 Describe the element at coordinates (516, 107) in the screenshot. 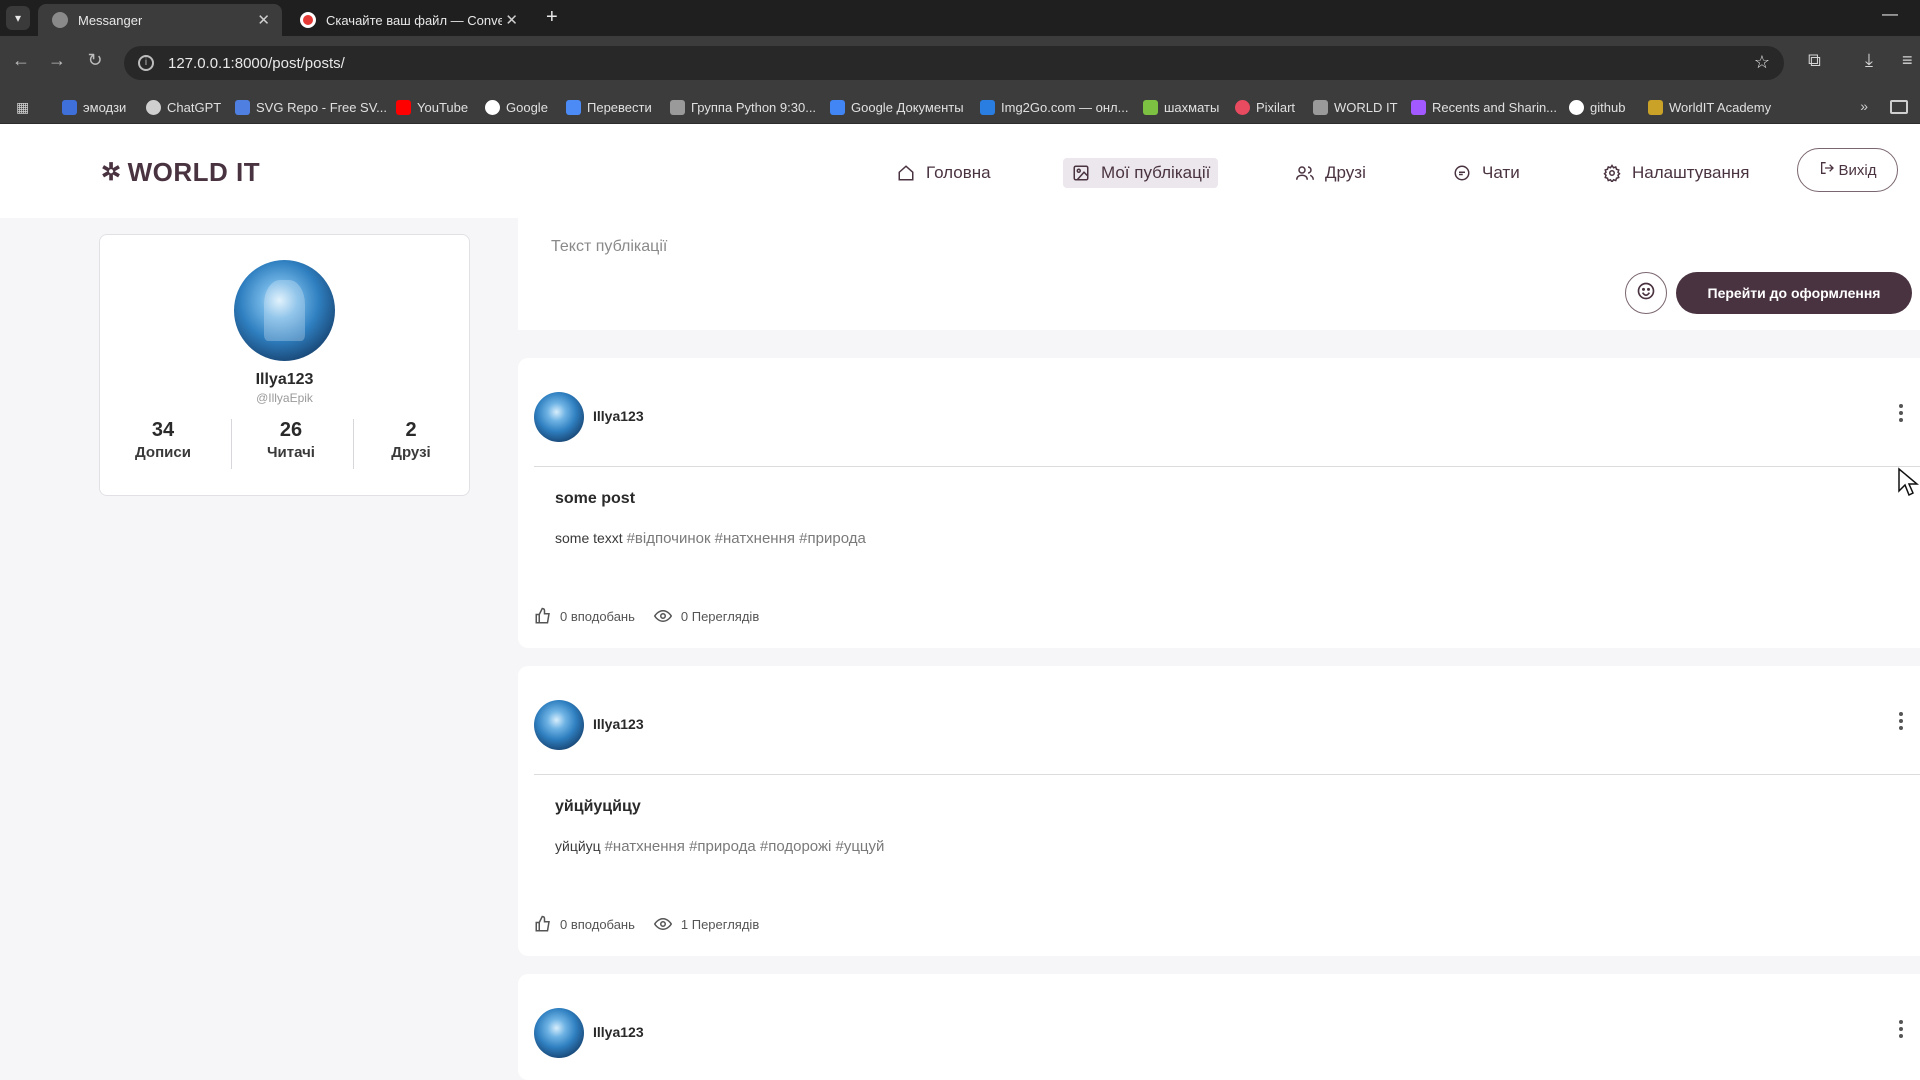

I see `bookmark-item: Google` at that location.